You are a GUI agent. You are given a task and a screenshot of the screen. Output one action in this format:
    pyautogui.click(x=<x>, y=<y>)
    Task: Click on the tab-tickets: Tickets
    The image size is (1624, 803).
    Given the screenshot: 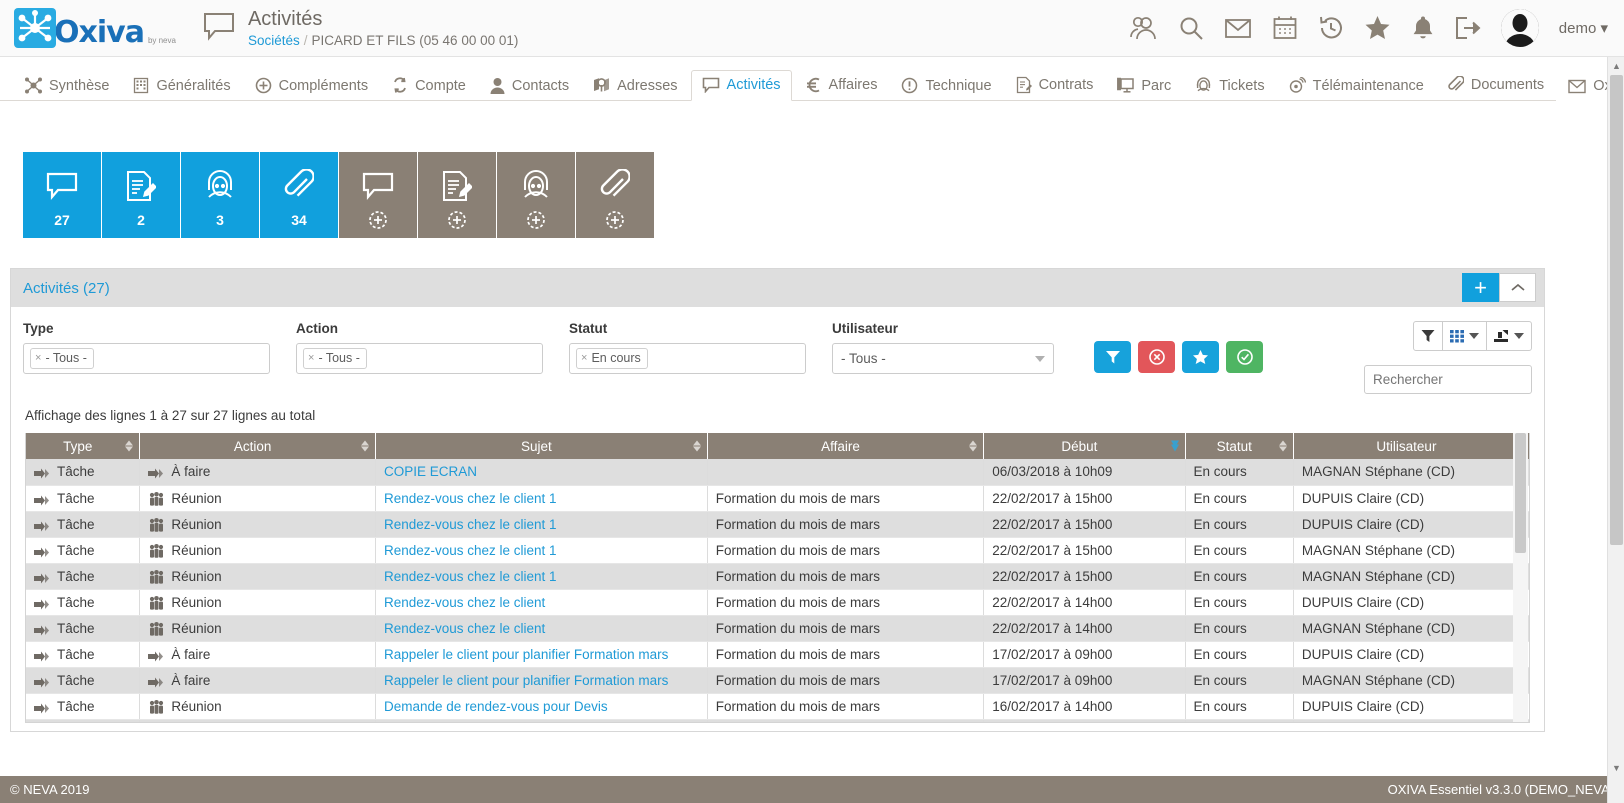 What is the action you would take?
    pyautogui.click(x=1229, y=85)
    